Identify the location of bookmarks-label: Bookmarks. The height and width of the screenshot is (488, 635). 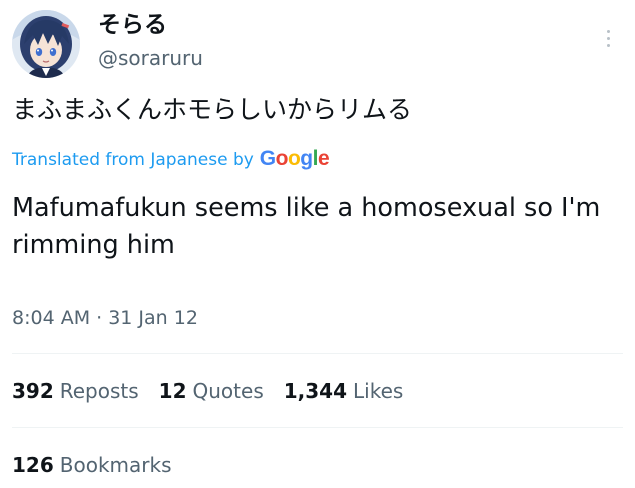
(115, 465).